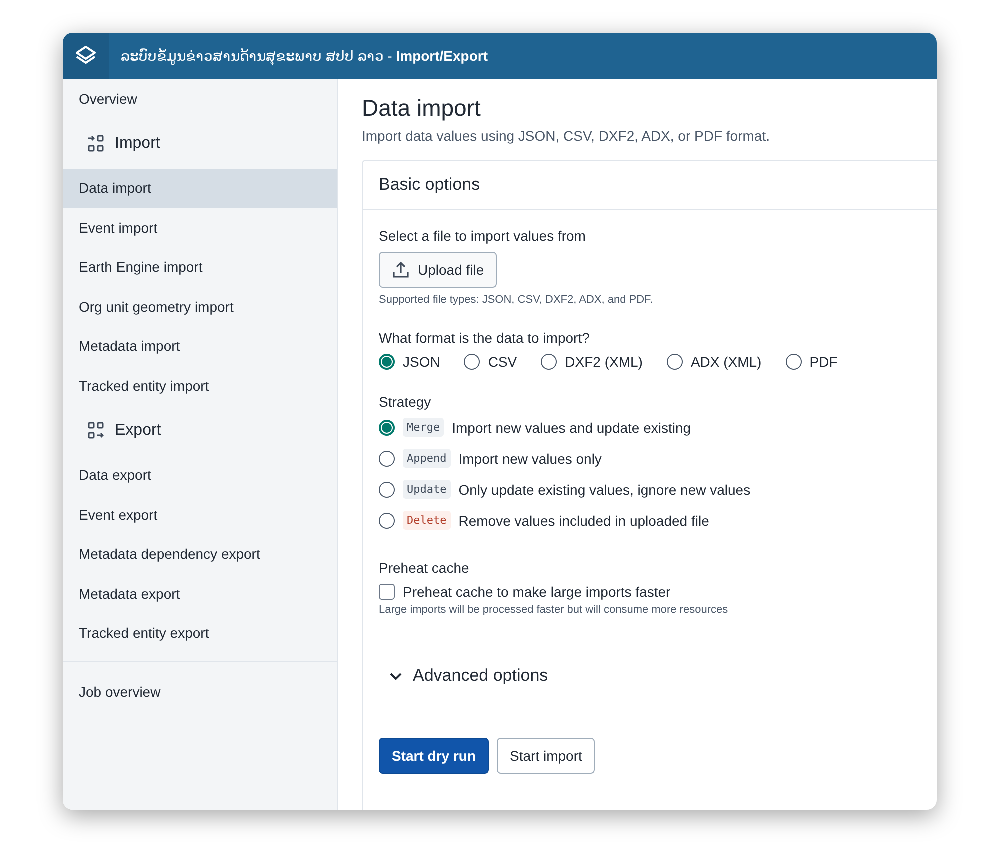  I want to click on help-text: Large imports will be processed faster but will consume more resources, so click(554, 610).